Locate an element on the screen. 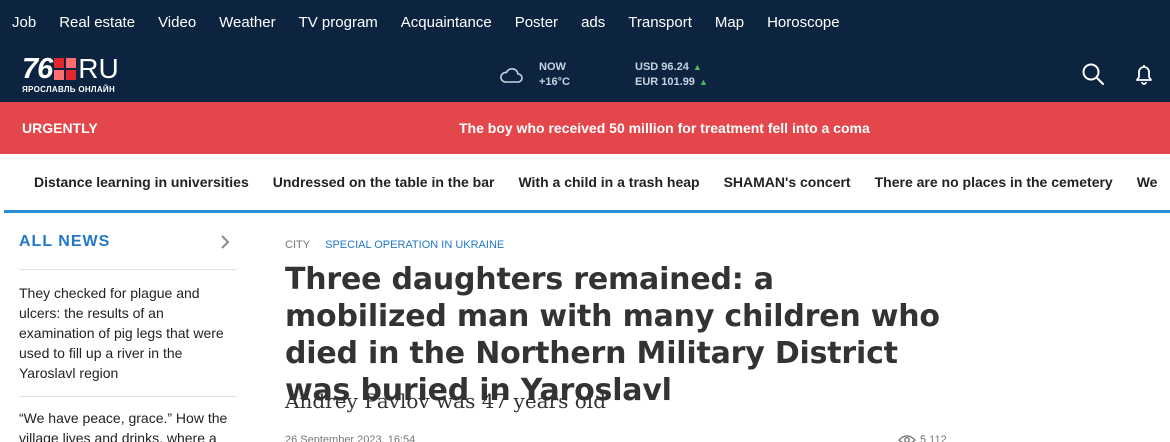  topics-divider is located at coordinates (587, 211).